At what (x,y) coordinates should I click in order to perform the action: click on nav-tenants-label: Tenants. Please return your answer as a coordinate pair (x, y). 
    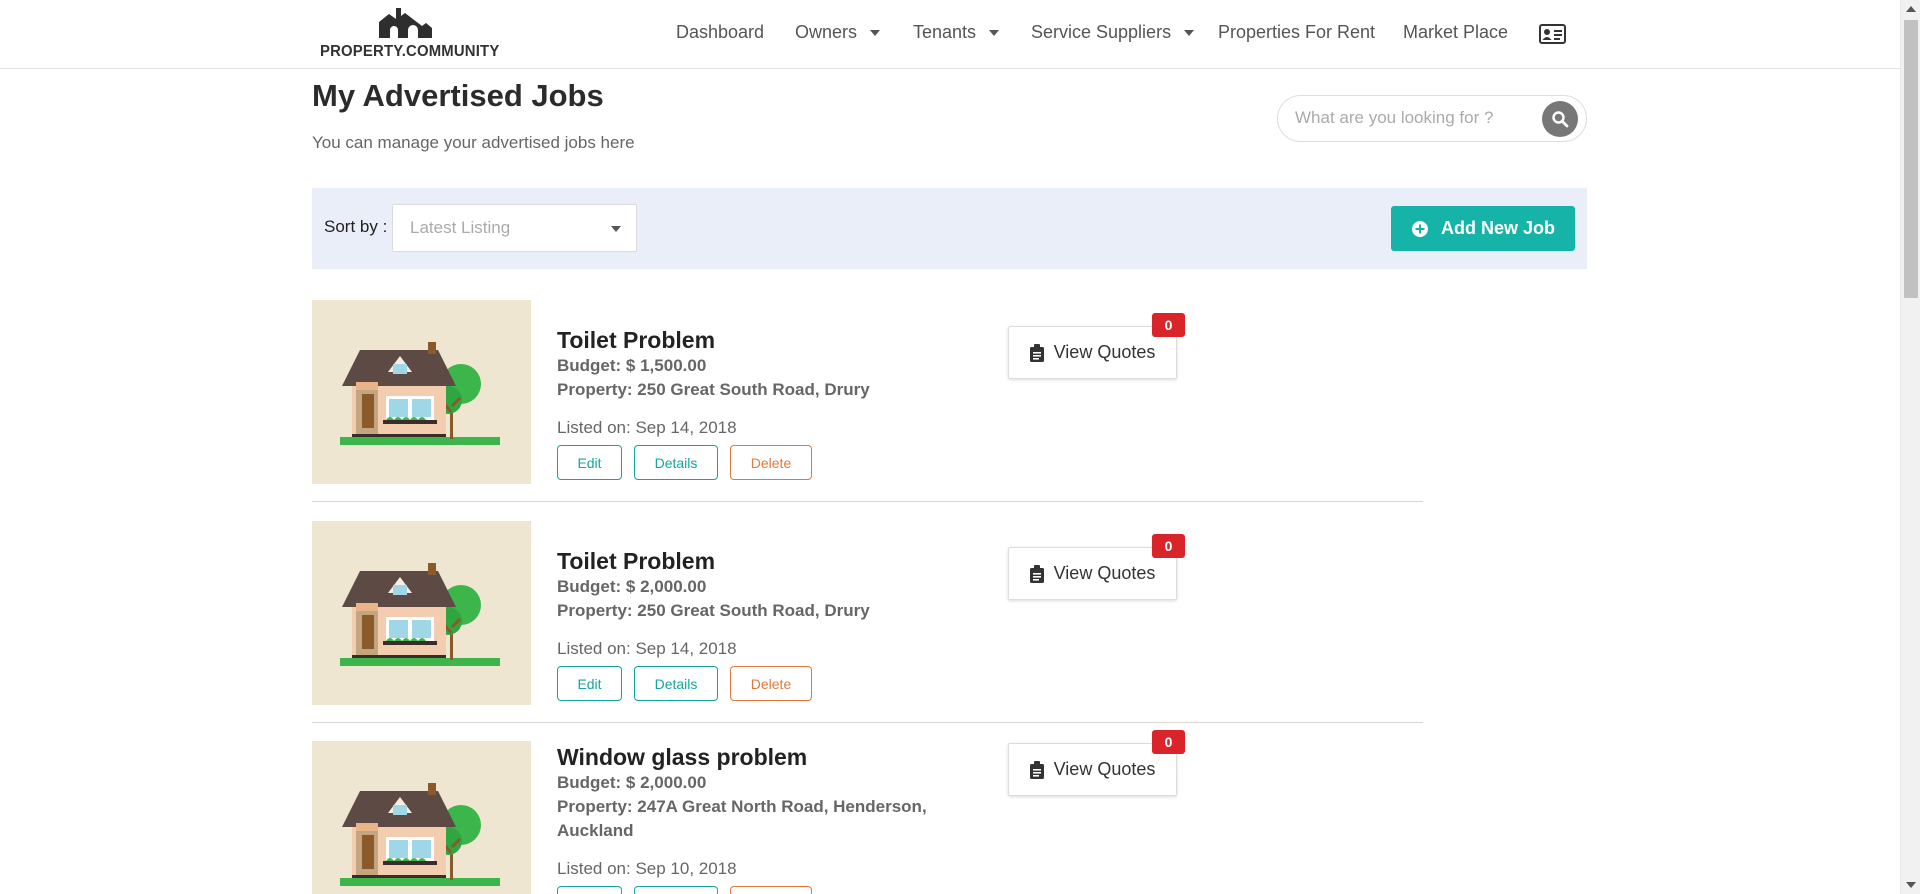
    Looking at the image, I should click on (945, 32).